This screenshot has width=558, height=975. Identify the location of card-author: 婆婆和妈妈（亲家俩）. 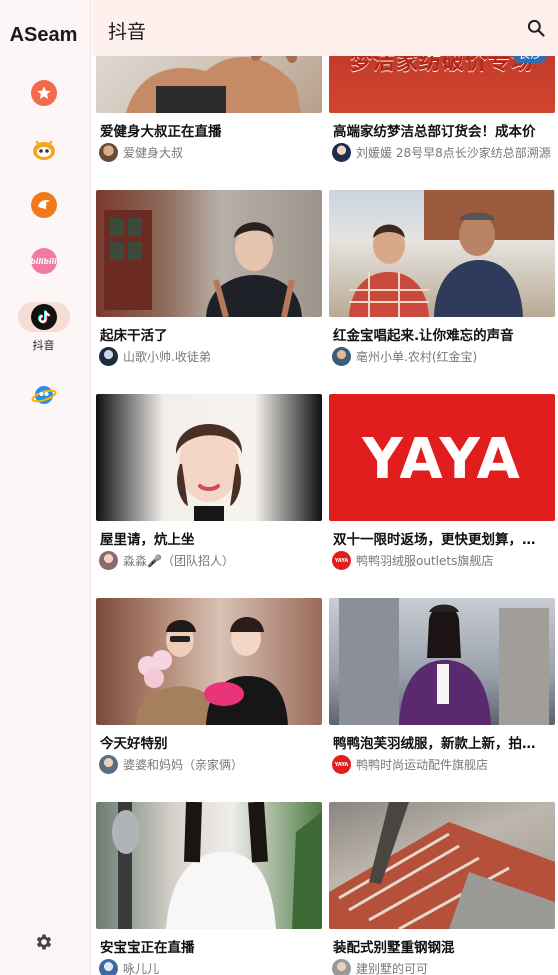
(210, 764).